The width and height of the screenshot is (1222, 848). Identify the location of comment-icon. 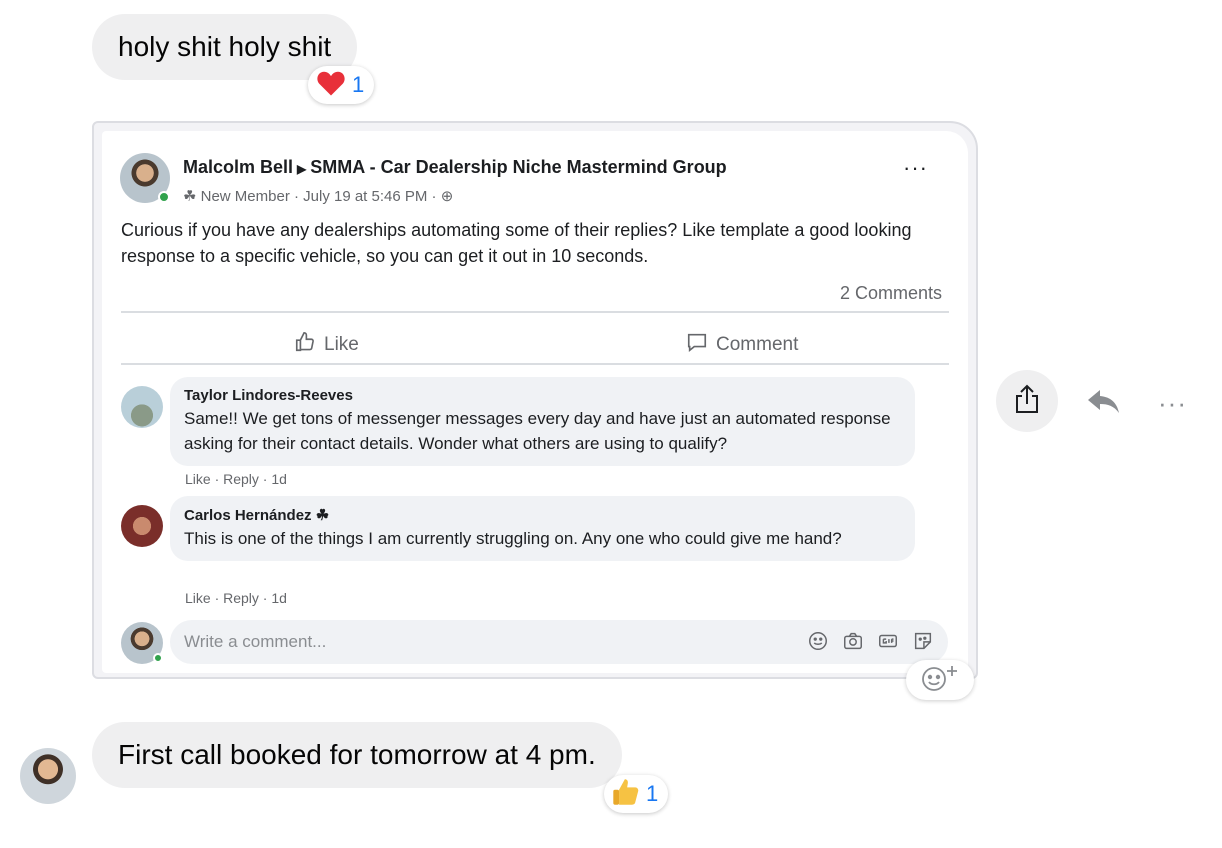
(697, 345).